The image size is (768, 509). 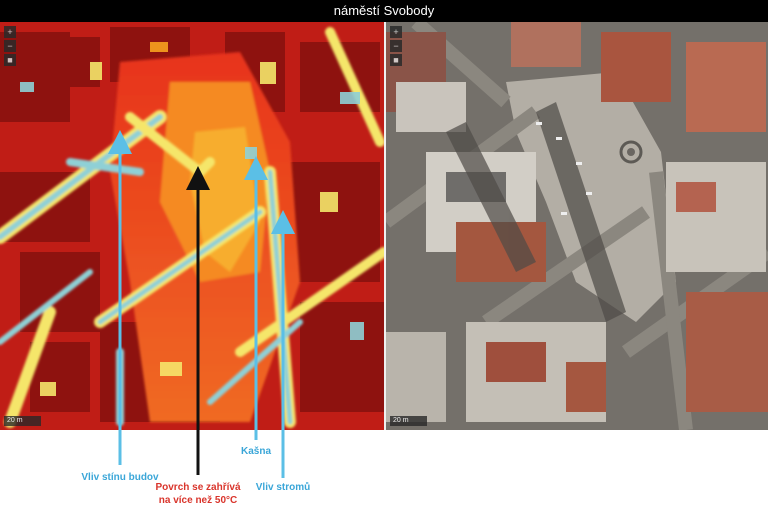 What do you see at coordinates (10, 32) in the screenshot?
I see `zoom-in-button: +` at bounding box center [10, 32].